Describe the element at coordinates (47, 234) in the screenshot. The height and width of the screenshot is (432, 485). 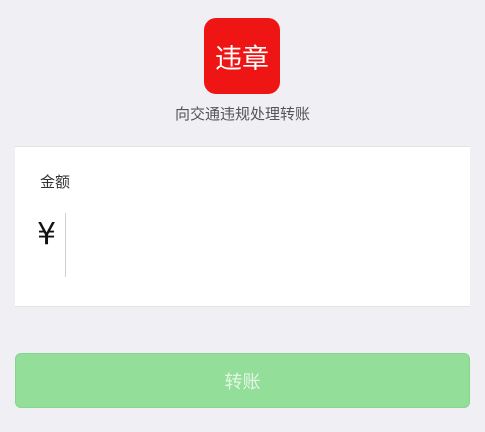
I see `currency-symbol: ¥` at that location.